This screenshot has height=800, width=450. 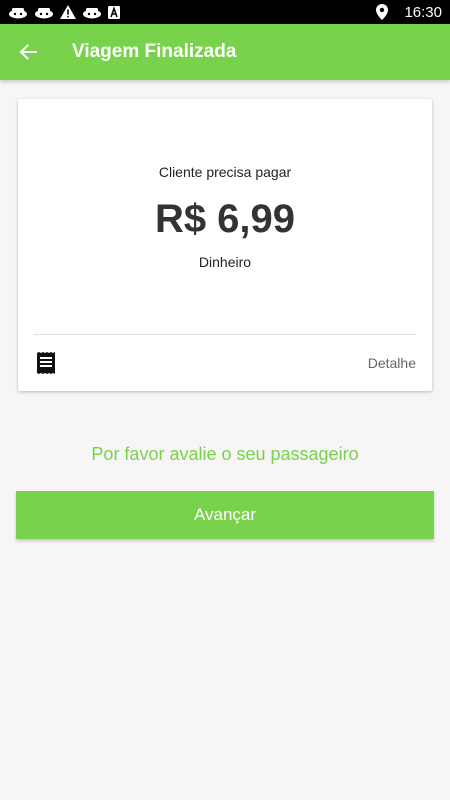 What do you see at coordinates (392, 363) in the screenshot?
I see `detail-link: Detalhe` at bounding box center [392, 363].